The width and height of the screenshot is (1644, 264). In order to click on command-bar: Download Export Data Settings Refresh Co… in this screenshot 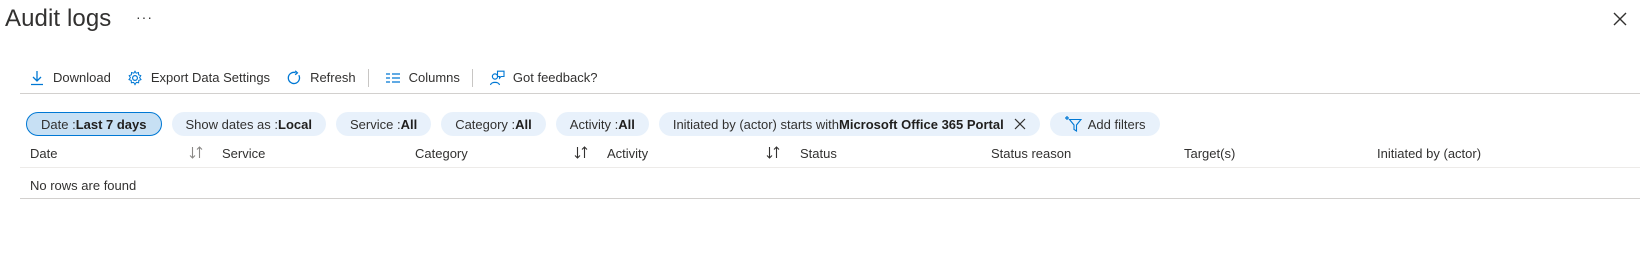, I will do `click(830, 79)`.